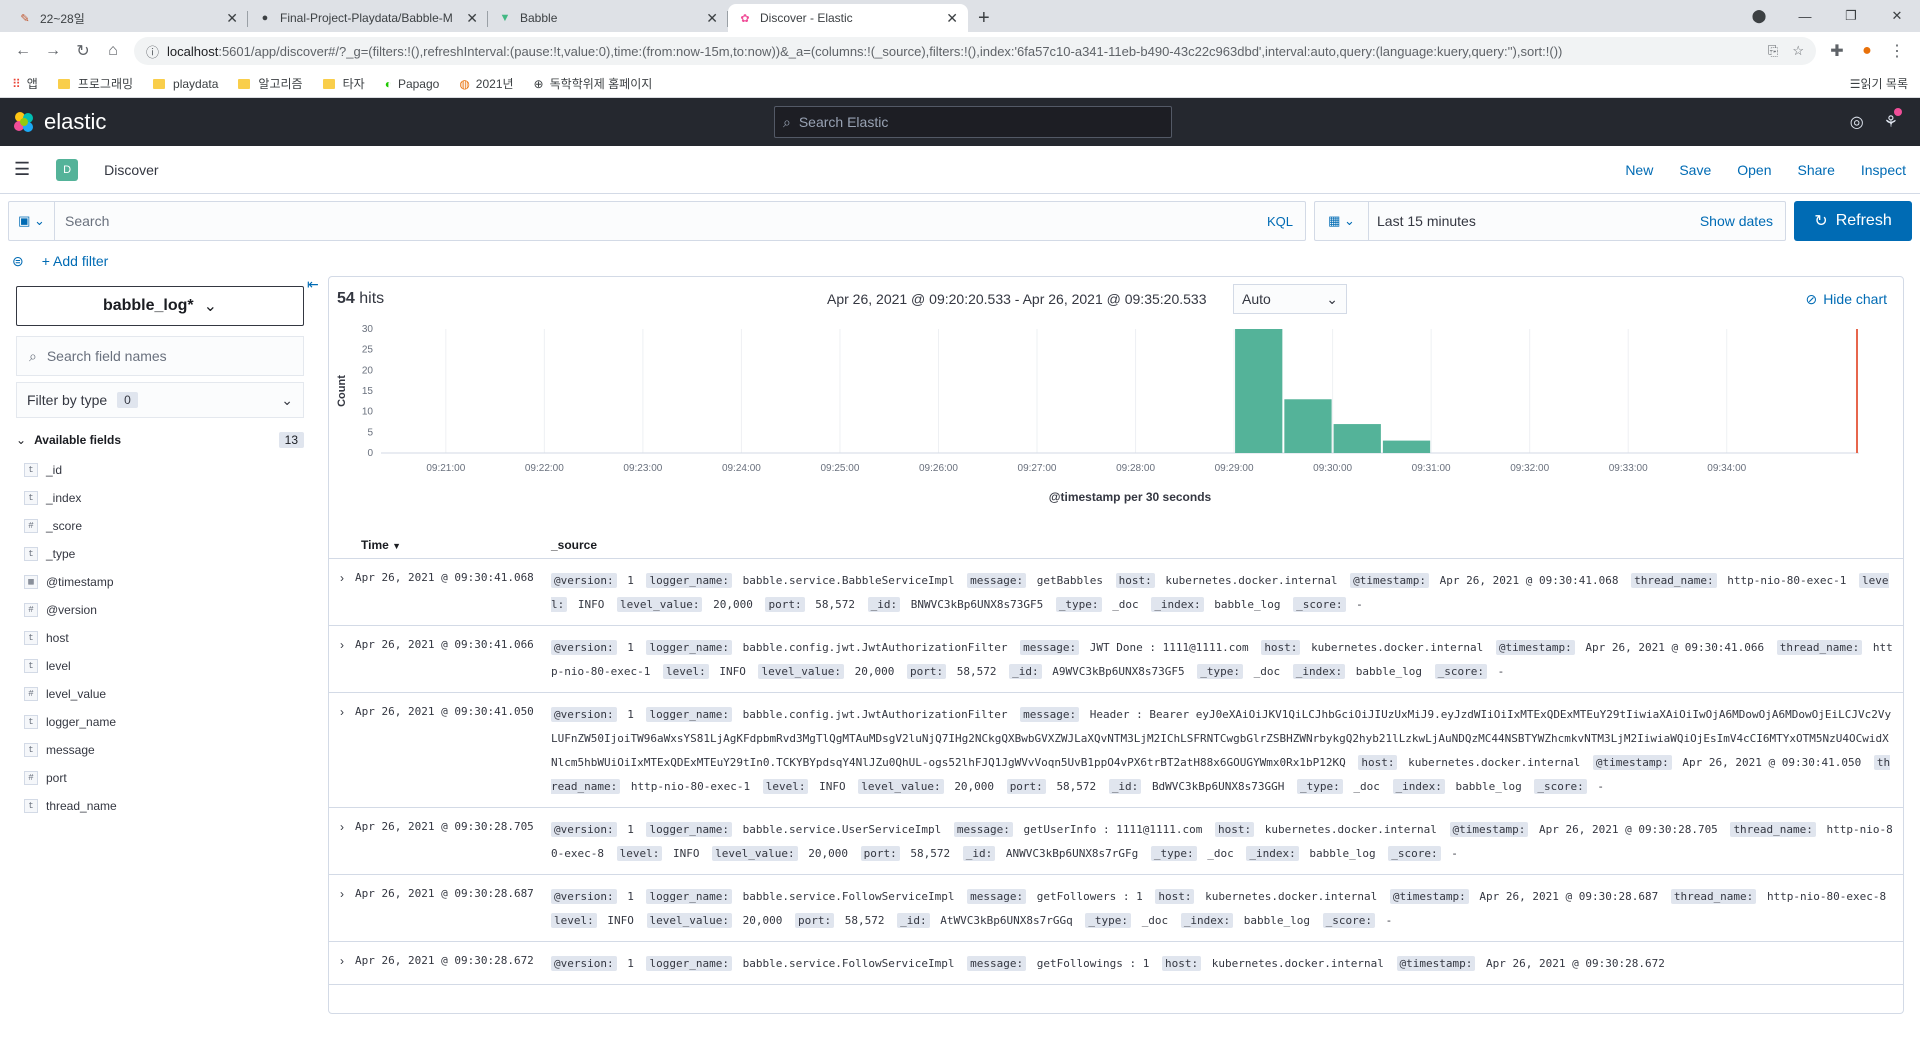 The image size is (1920, 1040). What do you see at coordinates (1695, 170) in the screenshot?
I see `save-button: Save` at bounding box center [1695, 170].